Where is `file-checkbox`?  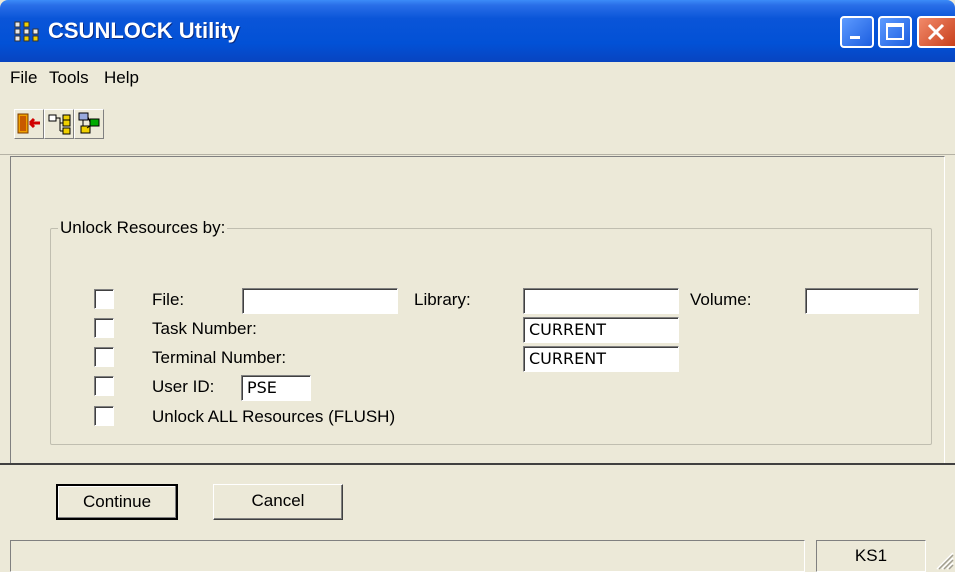 file-checkbox is located at coordinates (104, 299).